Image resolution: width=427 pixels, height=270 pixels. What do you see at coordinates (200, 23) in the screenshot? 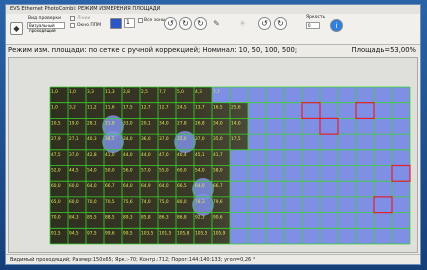
I see `refresh-icon: ↻` at bounding box center [200, 23].